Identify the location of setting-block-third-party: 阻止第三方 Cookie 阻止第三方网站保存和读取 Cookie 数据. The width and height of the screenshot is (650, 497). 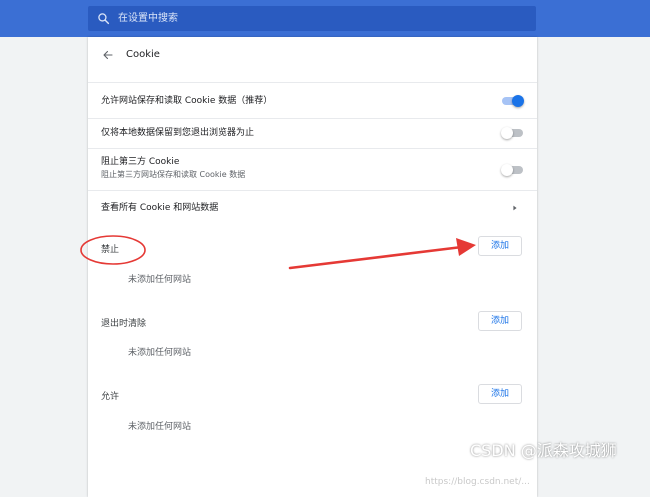
(312, 169).